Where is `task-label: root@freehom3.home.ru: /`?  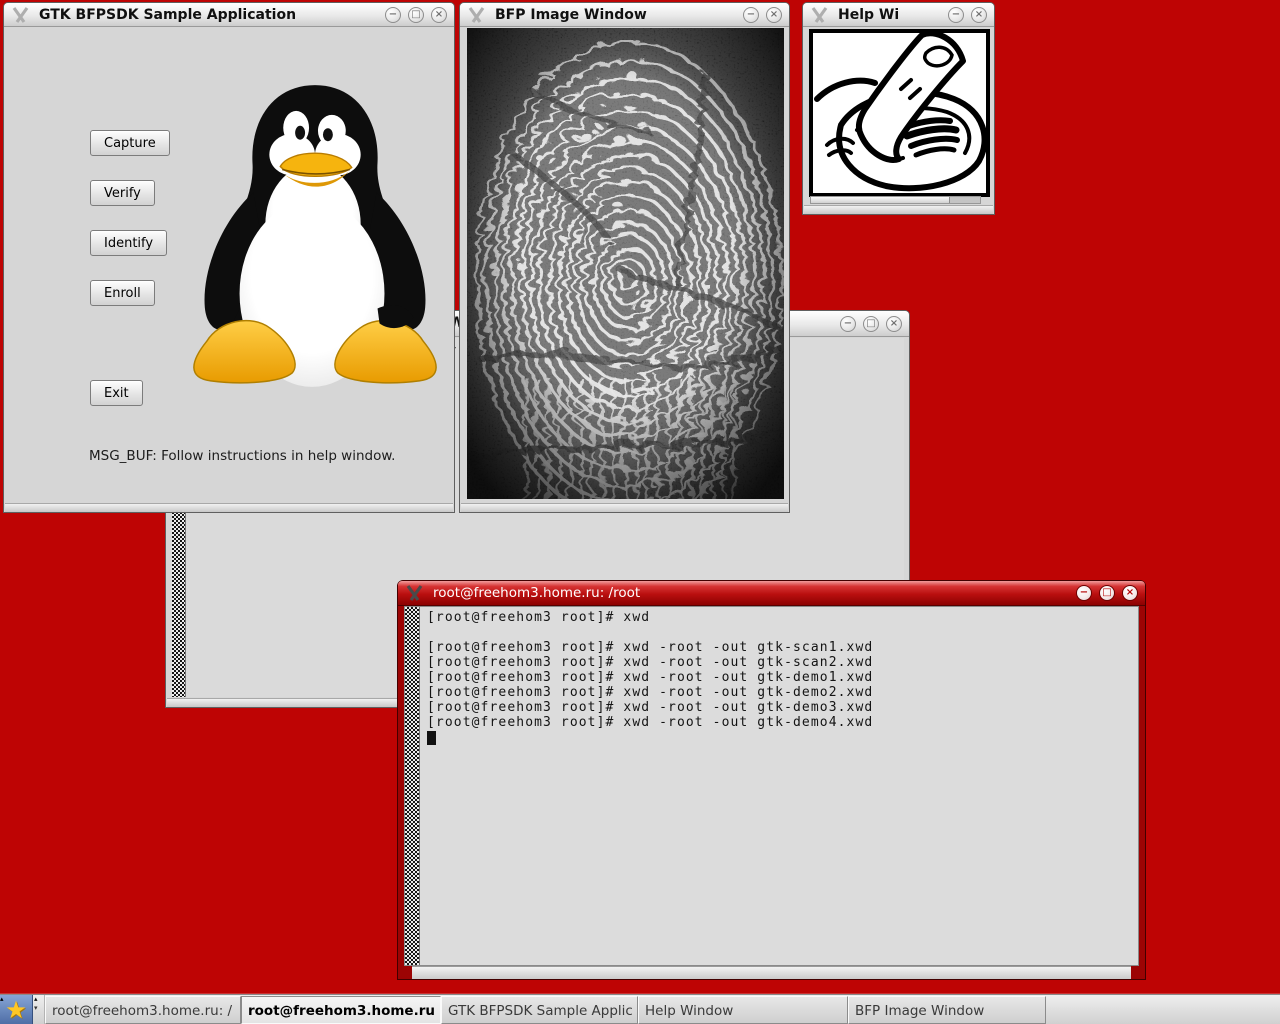
task-label: root@freehom3.home.ru: / is located at coordinates (142, 1011).